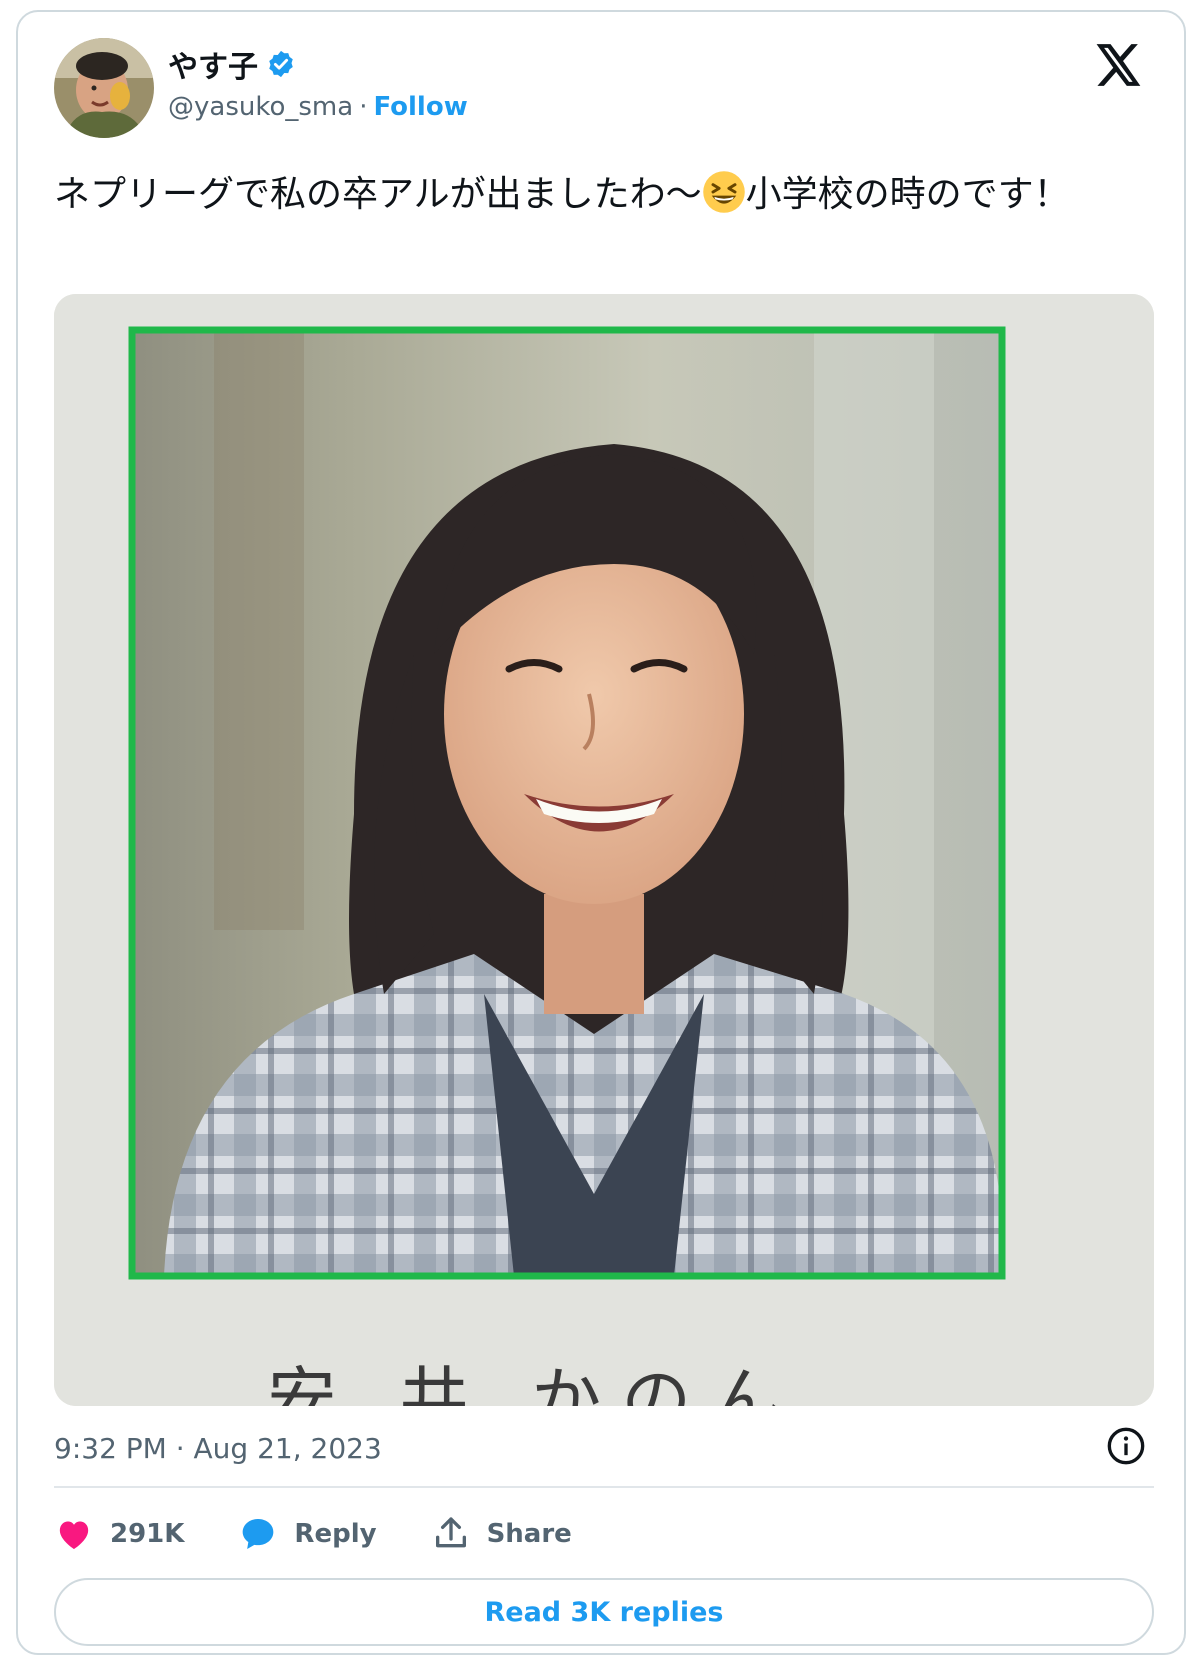 The height and width of the screenshot is (1664, 1200). Describe the element at coordinates (147, 1534) in the screenshot. I see `likes-count: 291K` at that location.